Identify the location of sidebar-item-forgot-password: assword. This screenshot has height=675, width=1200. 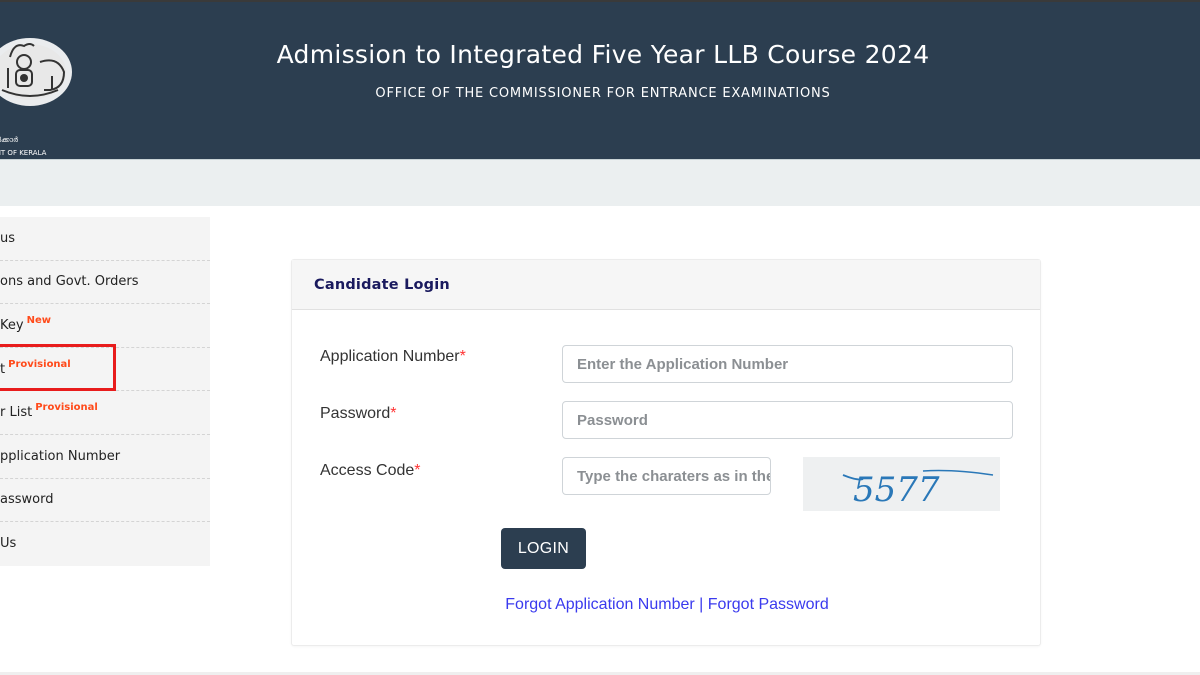
(105, 501).